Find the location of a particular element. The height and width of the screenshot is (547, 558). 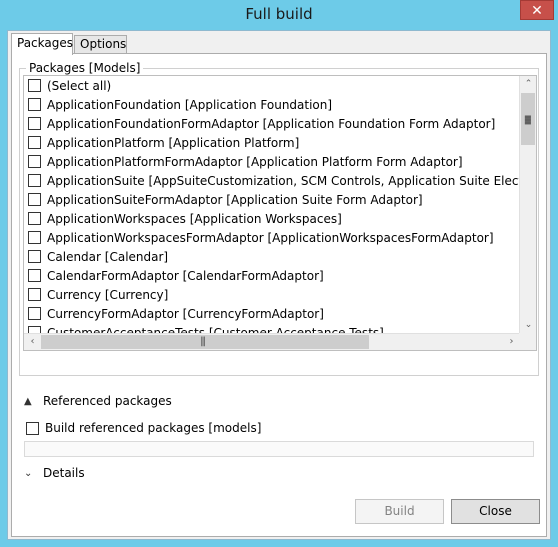

referenced-packages-header: Referenced packages is located at coordinates (107, 401).